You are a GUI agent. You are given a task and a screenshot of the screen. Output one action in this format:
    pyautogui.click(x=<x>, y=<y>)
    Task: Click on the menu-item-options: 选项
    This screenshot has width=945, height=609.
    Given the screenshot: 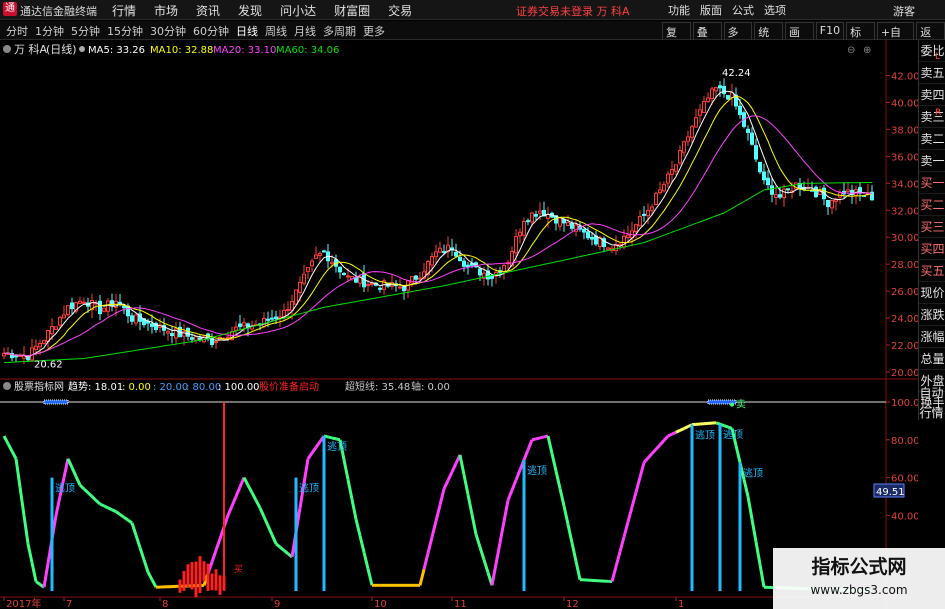 What is the action you would take?
    pyautogui.click(x=775, y=10)
    